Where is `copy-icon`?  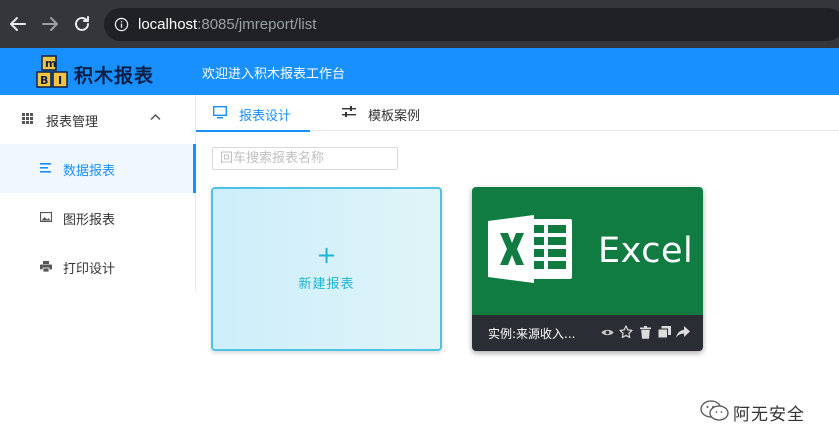 copy-icon is located at coordinates (664, 332).